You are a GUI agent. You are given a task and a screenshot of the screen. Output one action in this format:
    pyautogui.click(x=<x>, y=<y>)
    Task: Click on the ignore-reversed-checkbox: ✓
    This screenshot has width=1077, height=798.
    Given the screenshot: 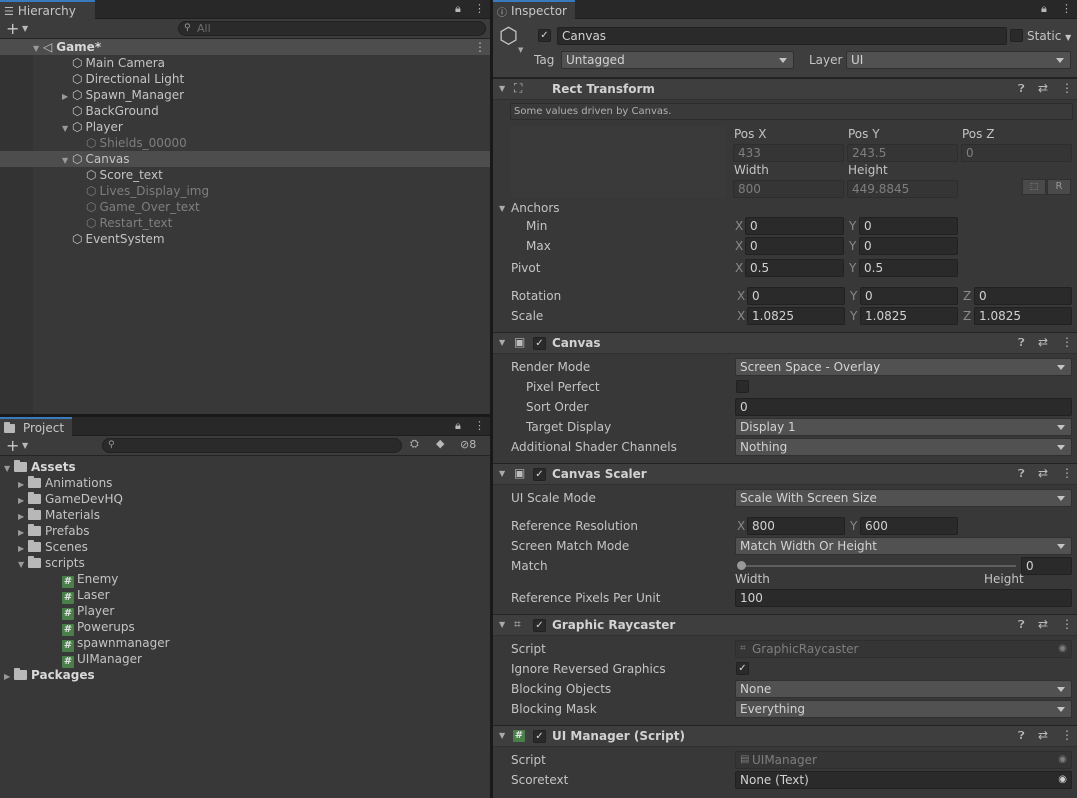 What is the action you would take?
    pyautogui.click(x=742, y=668)
    